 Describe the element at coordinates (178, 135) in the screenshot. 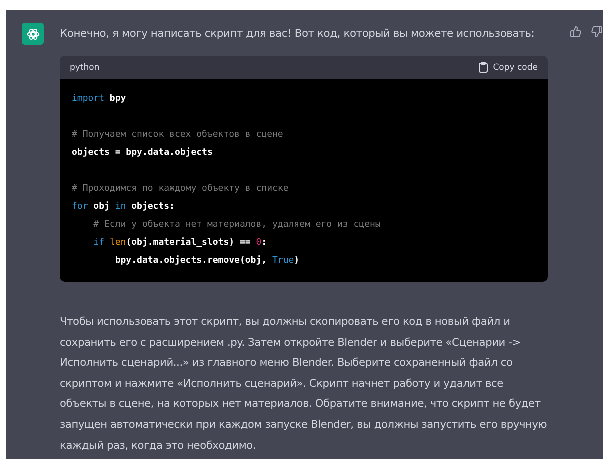

I see `code-line: # Получаем список всех объектов в сцене` at that location.